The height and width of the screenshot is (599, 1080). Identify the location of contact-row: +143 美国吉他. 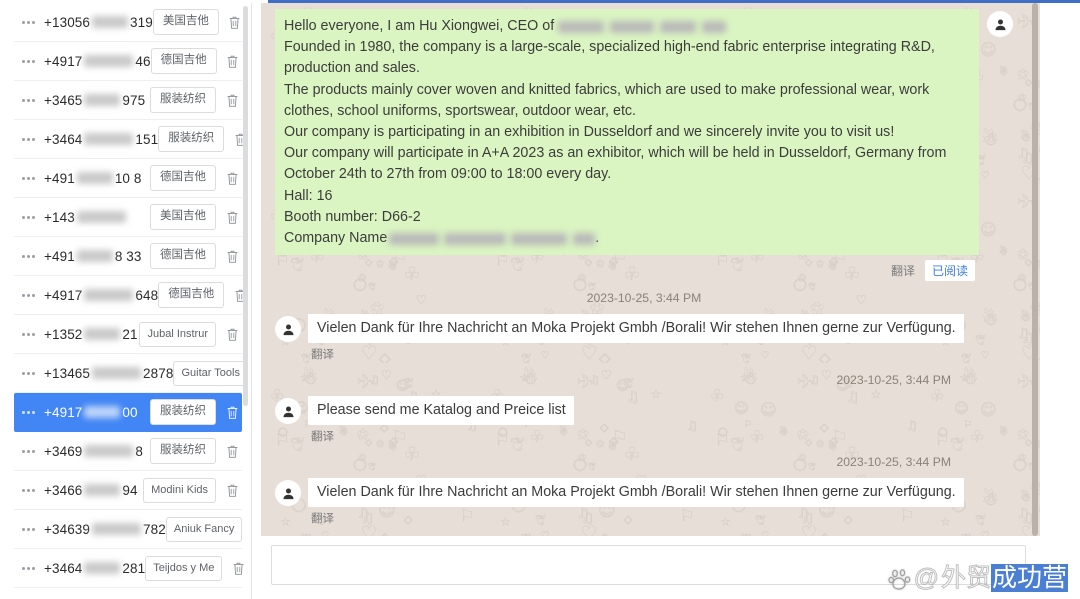
(128, 217).